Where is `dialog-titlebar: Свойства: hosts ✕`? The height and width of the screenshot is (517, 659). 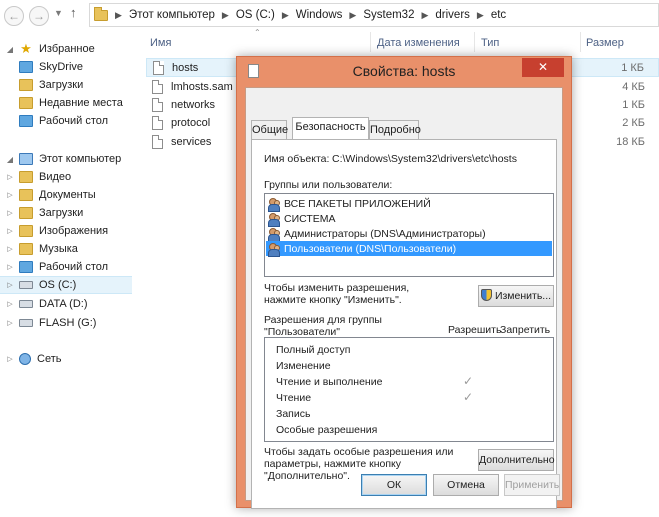 dialog-titlebar: Свойства: hosts ✕ is located at coordinates (404, 71).